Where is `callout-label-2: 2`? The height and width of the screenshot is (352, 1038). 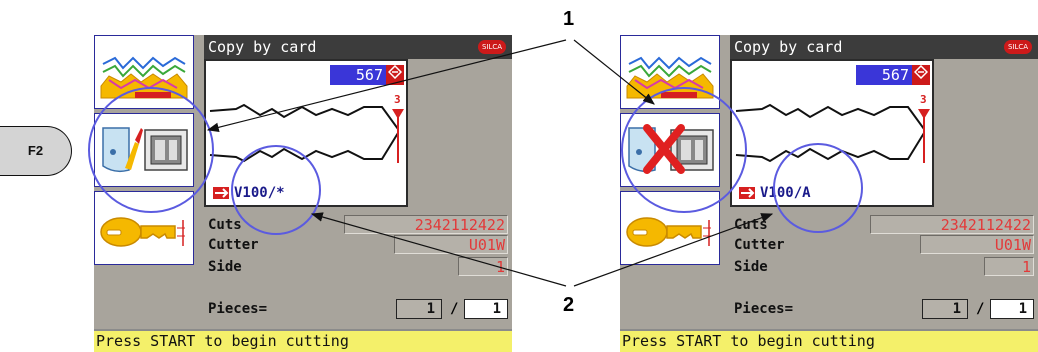
callout-label-2: 2 is located at coordinates (569, 305).